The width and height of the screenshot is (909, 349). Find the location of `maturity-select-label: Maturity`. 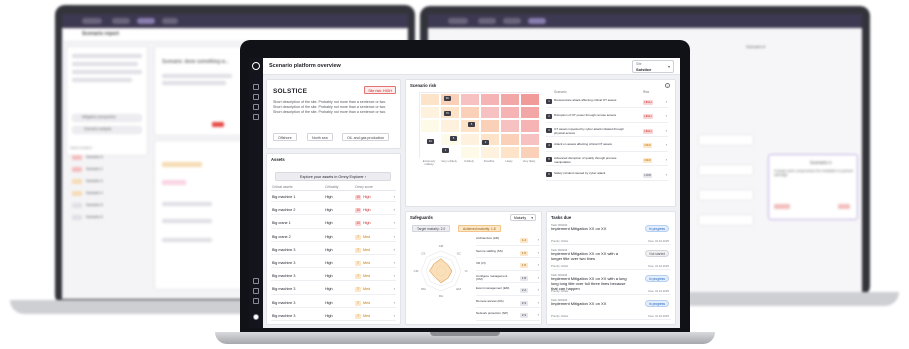

maturity-select-label: Maturity is located at coordinates (520, 218).